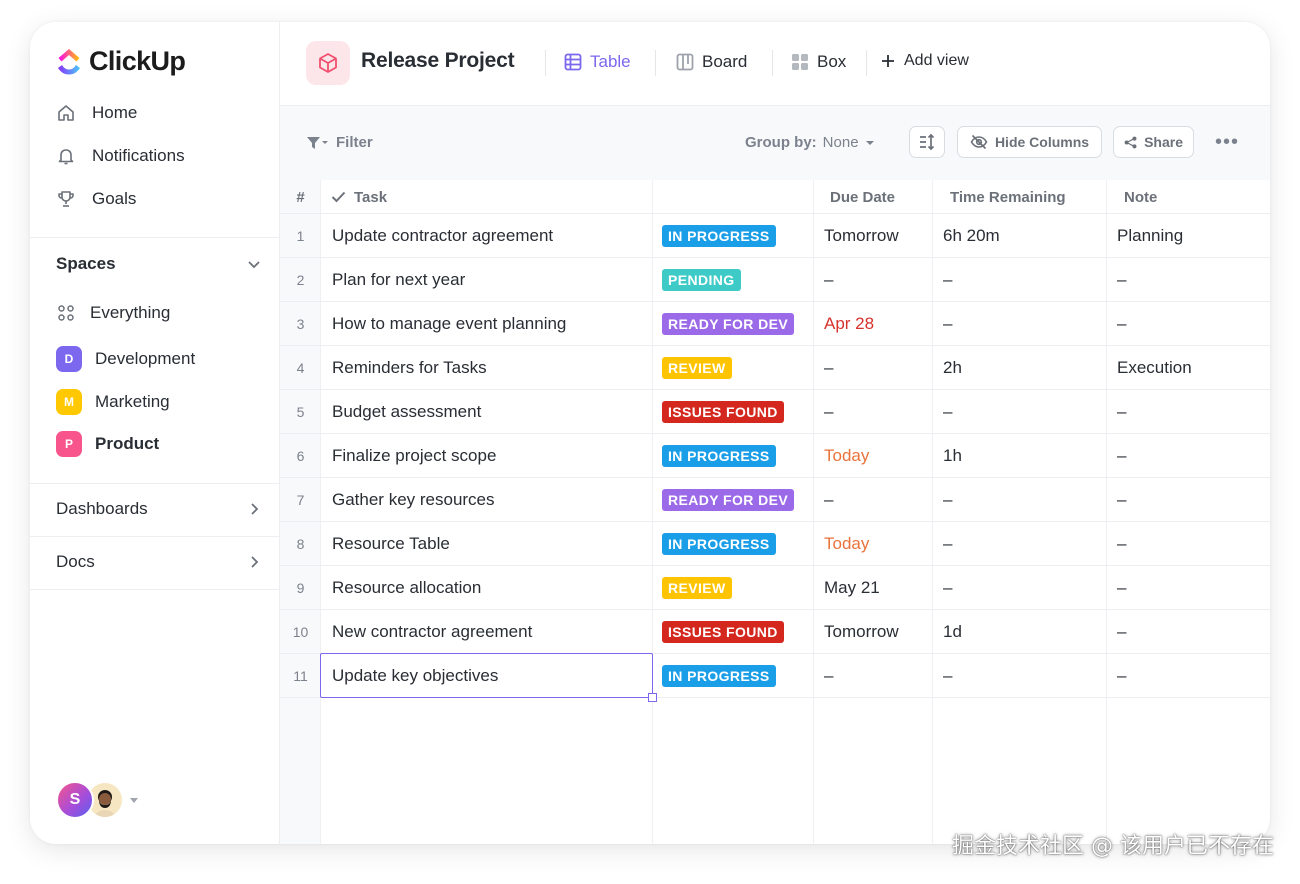  I want to click on task-name: How to manage event planning, so click(449, 324).